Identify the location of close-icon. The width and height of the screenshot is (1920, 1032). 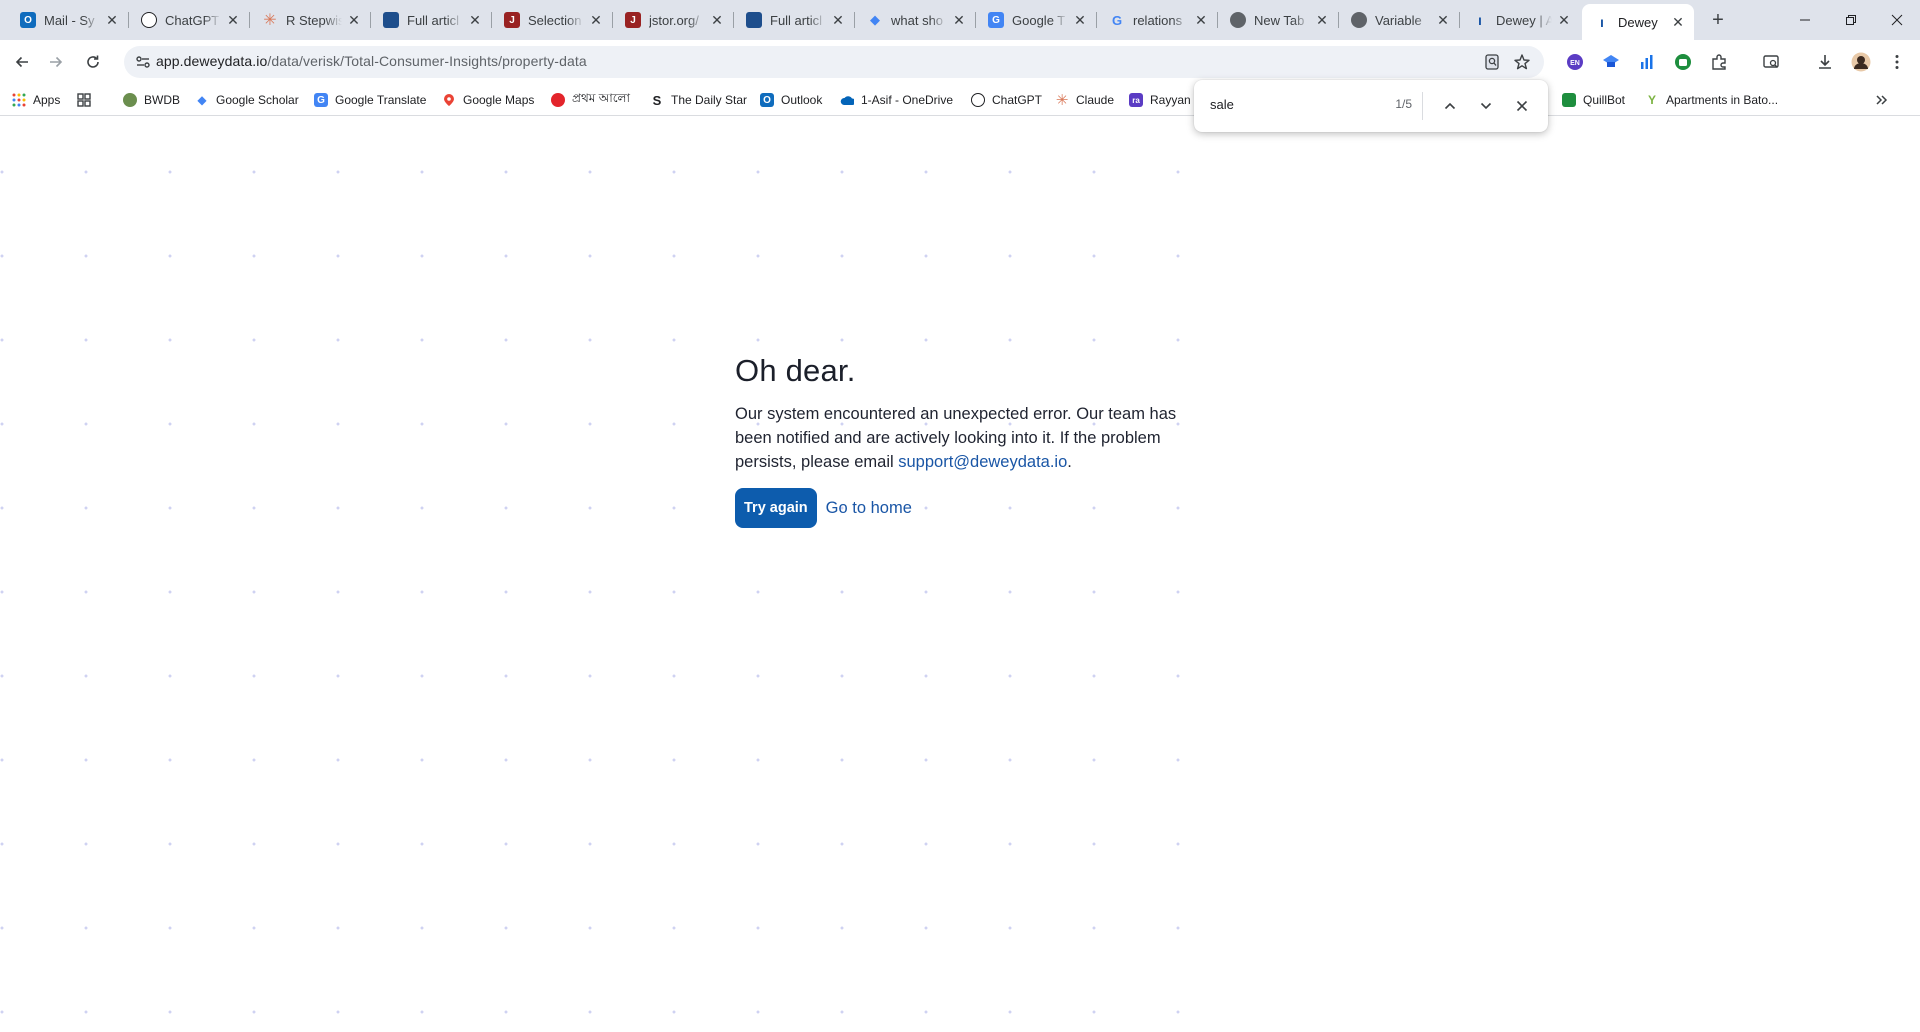
(1522, 106).